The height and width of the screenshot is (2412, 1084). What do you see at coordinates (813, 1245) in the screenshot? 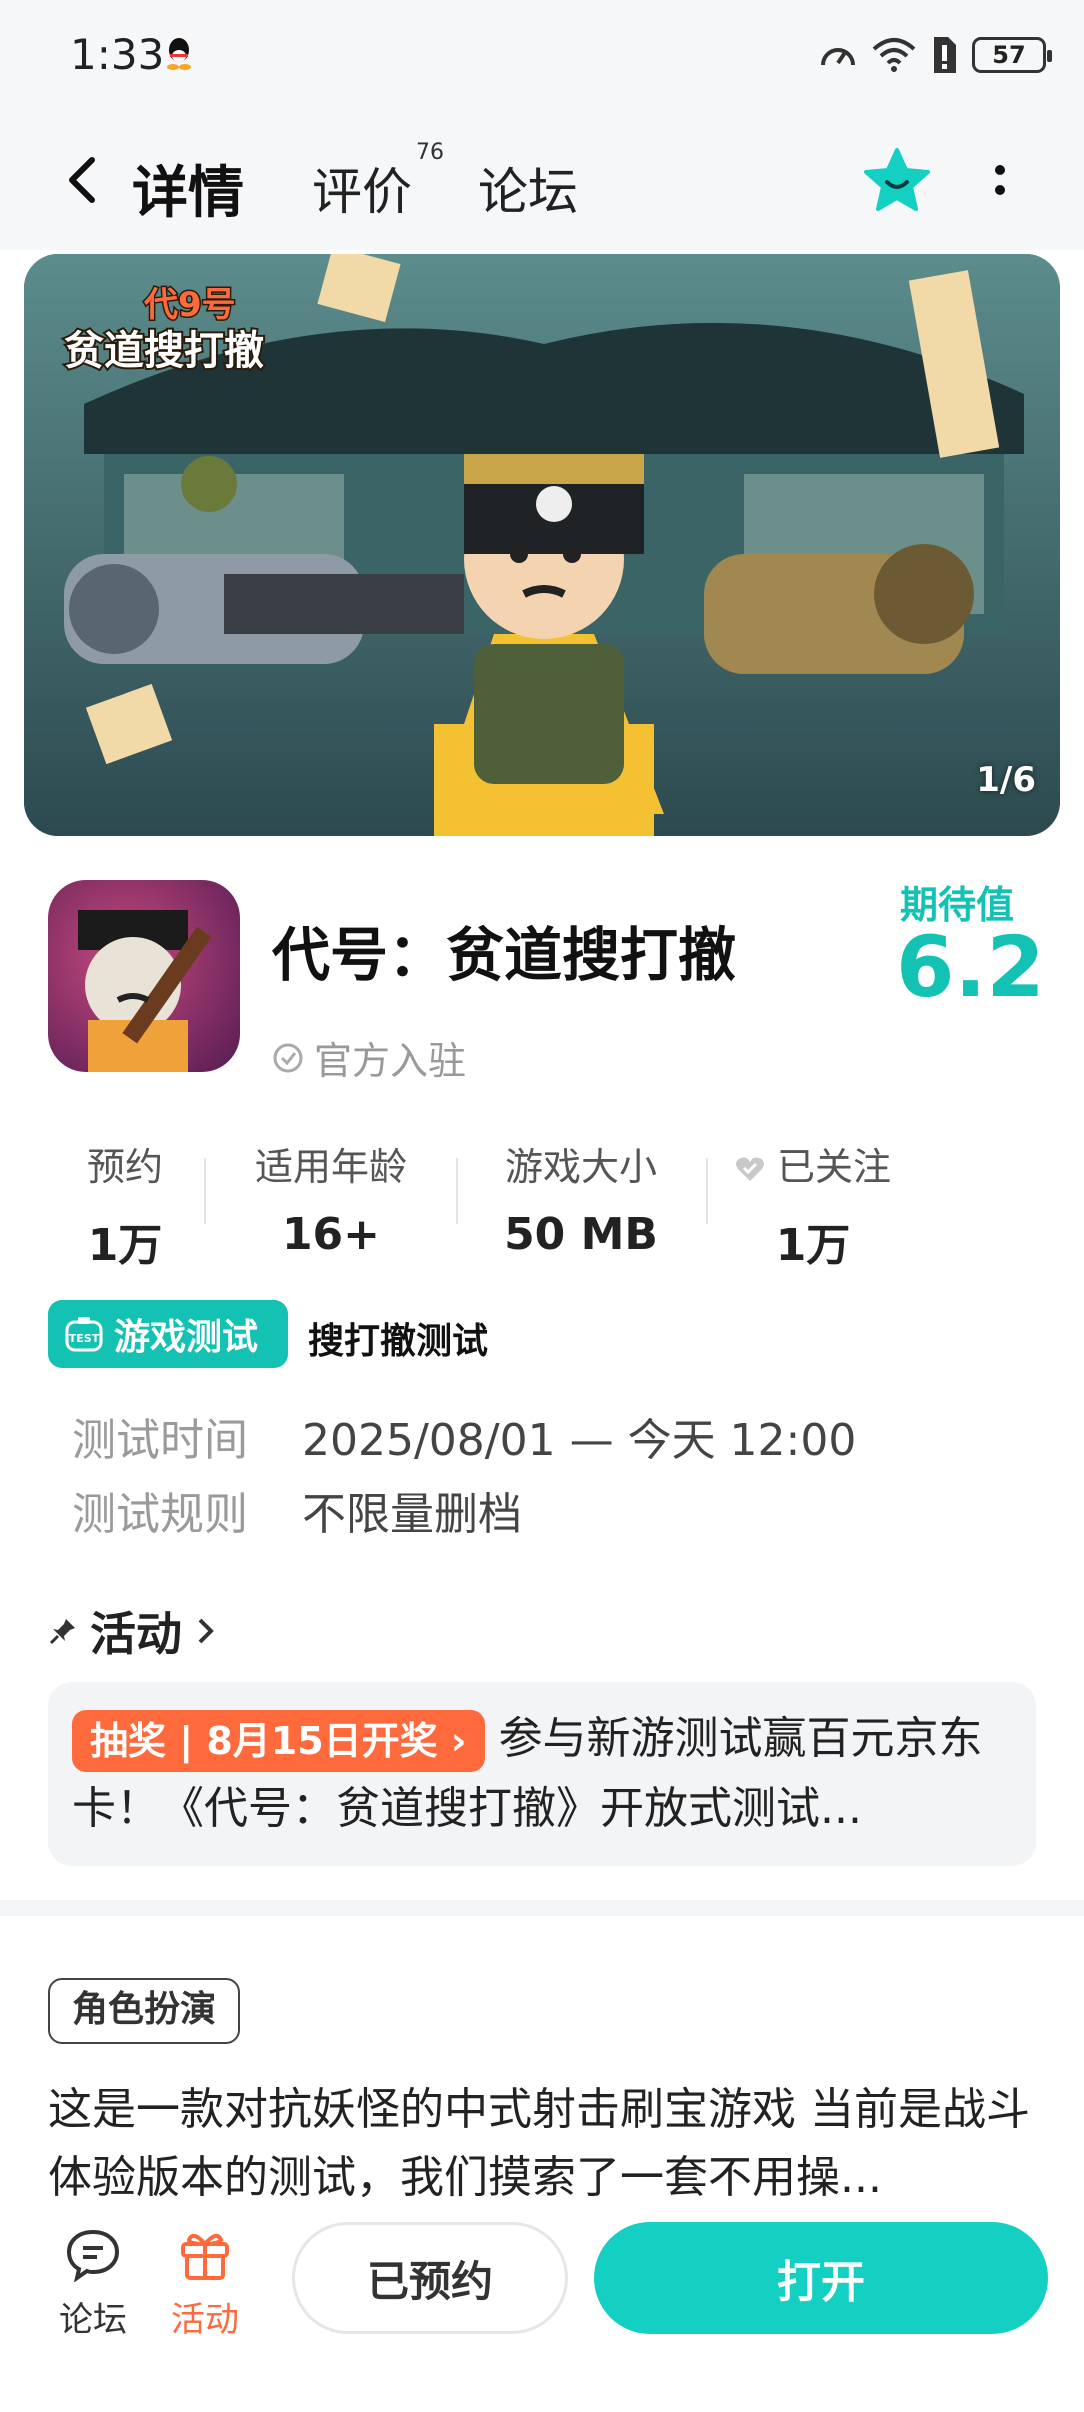
I see `stat-value: 1万` at bounding box center [813, 1245].